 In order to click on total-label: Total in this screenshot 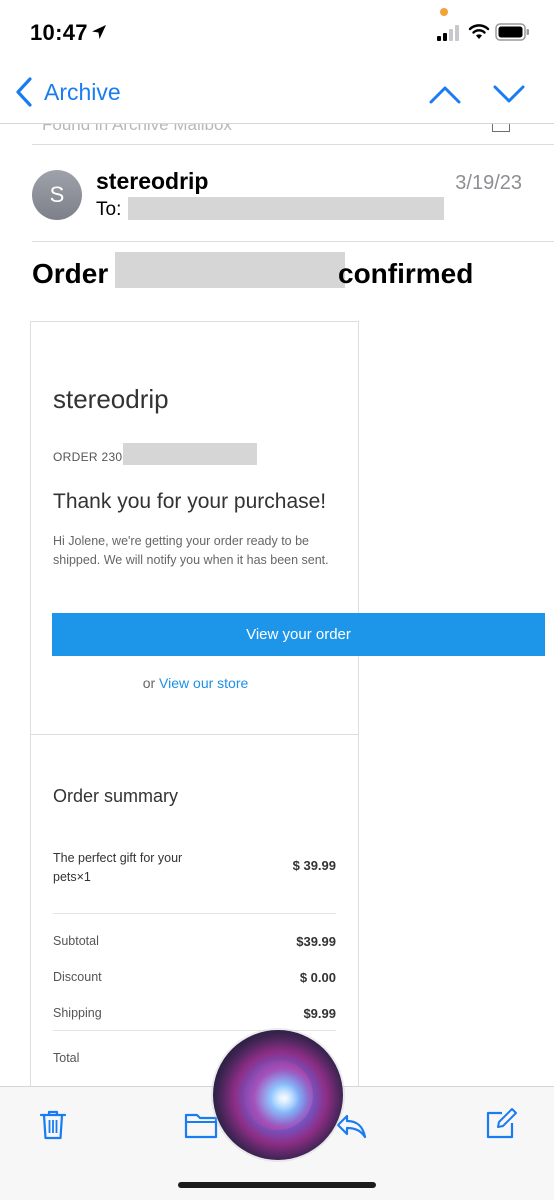, I will do `click(66, 1058)`.